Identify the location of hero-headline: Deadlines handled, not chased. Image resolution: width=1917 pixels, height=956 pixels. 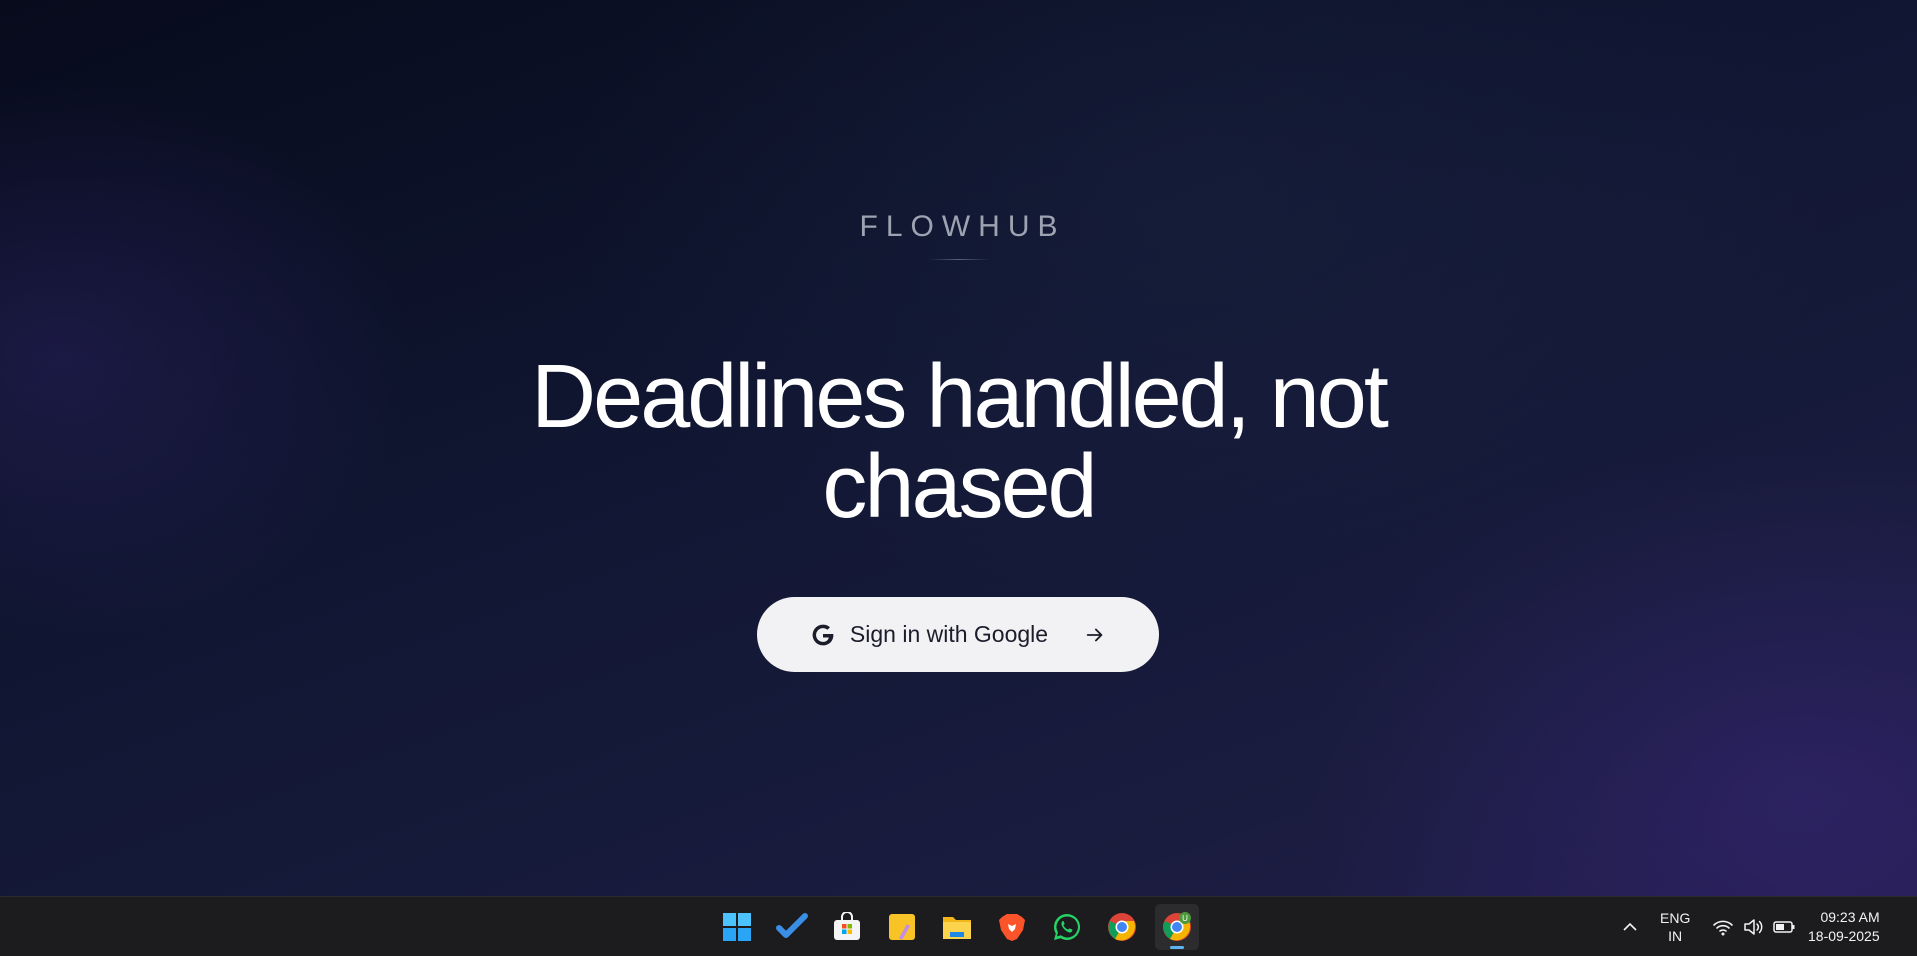
(958, 442).